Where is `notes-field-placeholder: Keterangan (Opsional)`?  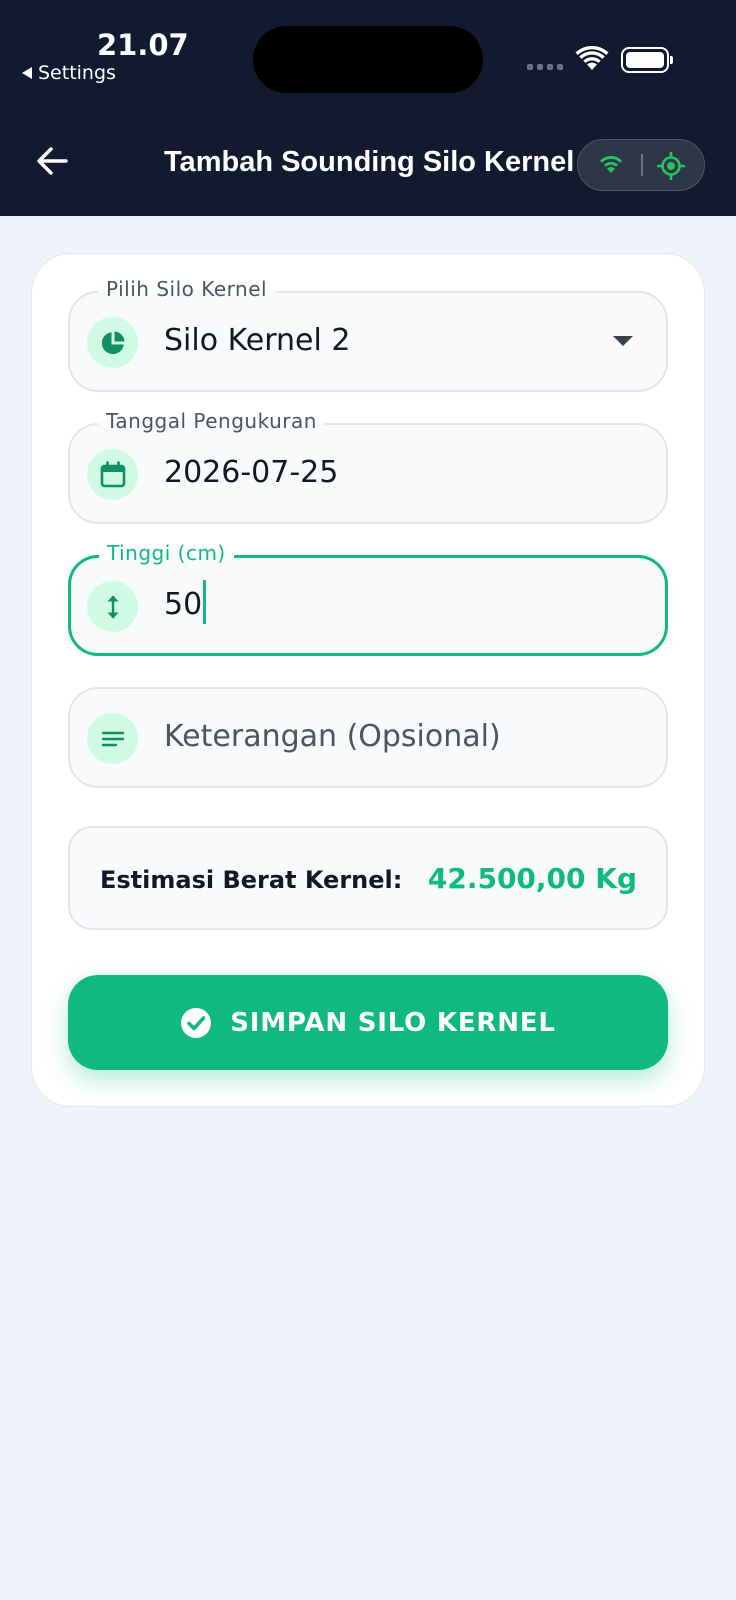 notes-field-placeholder: Keterangan (Opsional) is located at coordinates (332, 736).